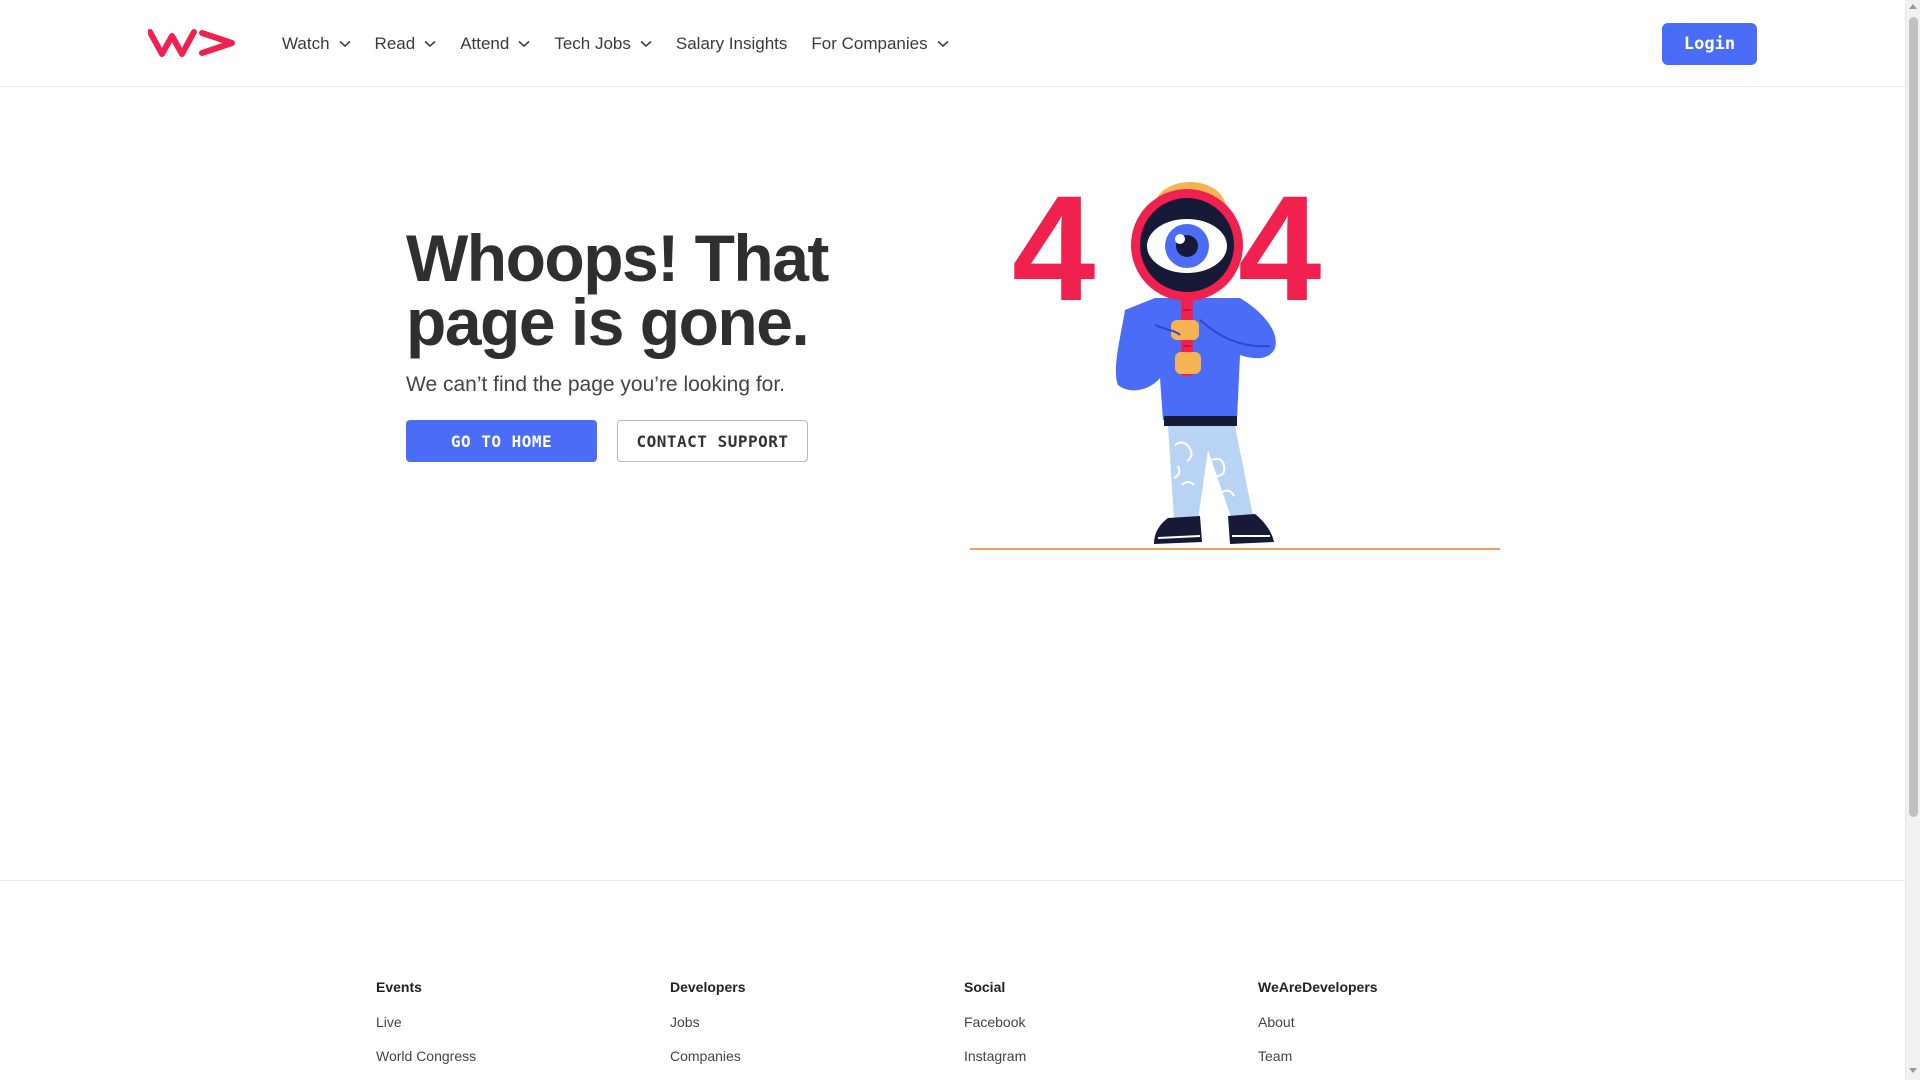  What do you see at coordinates (1398, 1056) in the screenshot?
I see `footer-link-team: Team` at bounding box center [1398, 1056].